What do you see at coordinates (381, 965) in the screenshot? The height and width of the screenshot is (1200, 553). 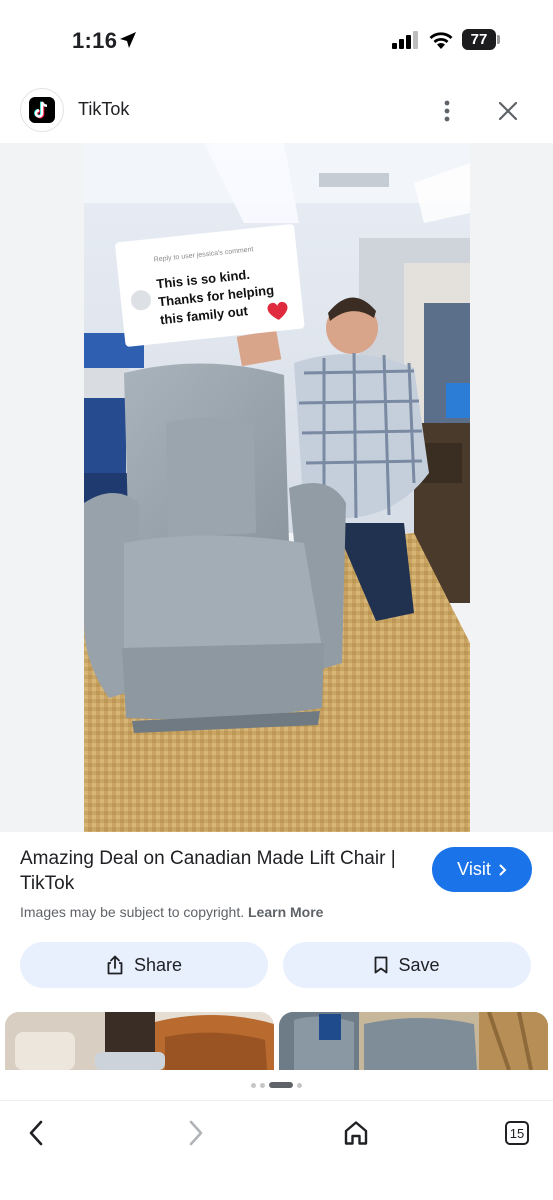 I see `bookmark-icon` at bounding box center [381, 965].